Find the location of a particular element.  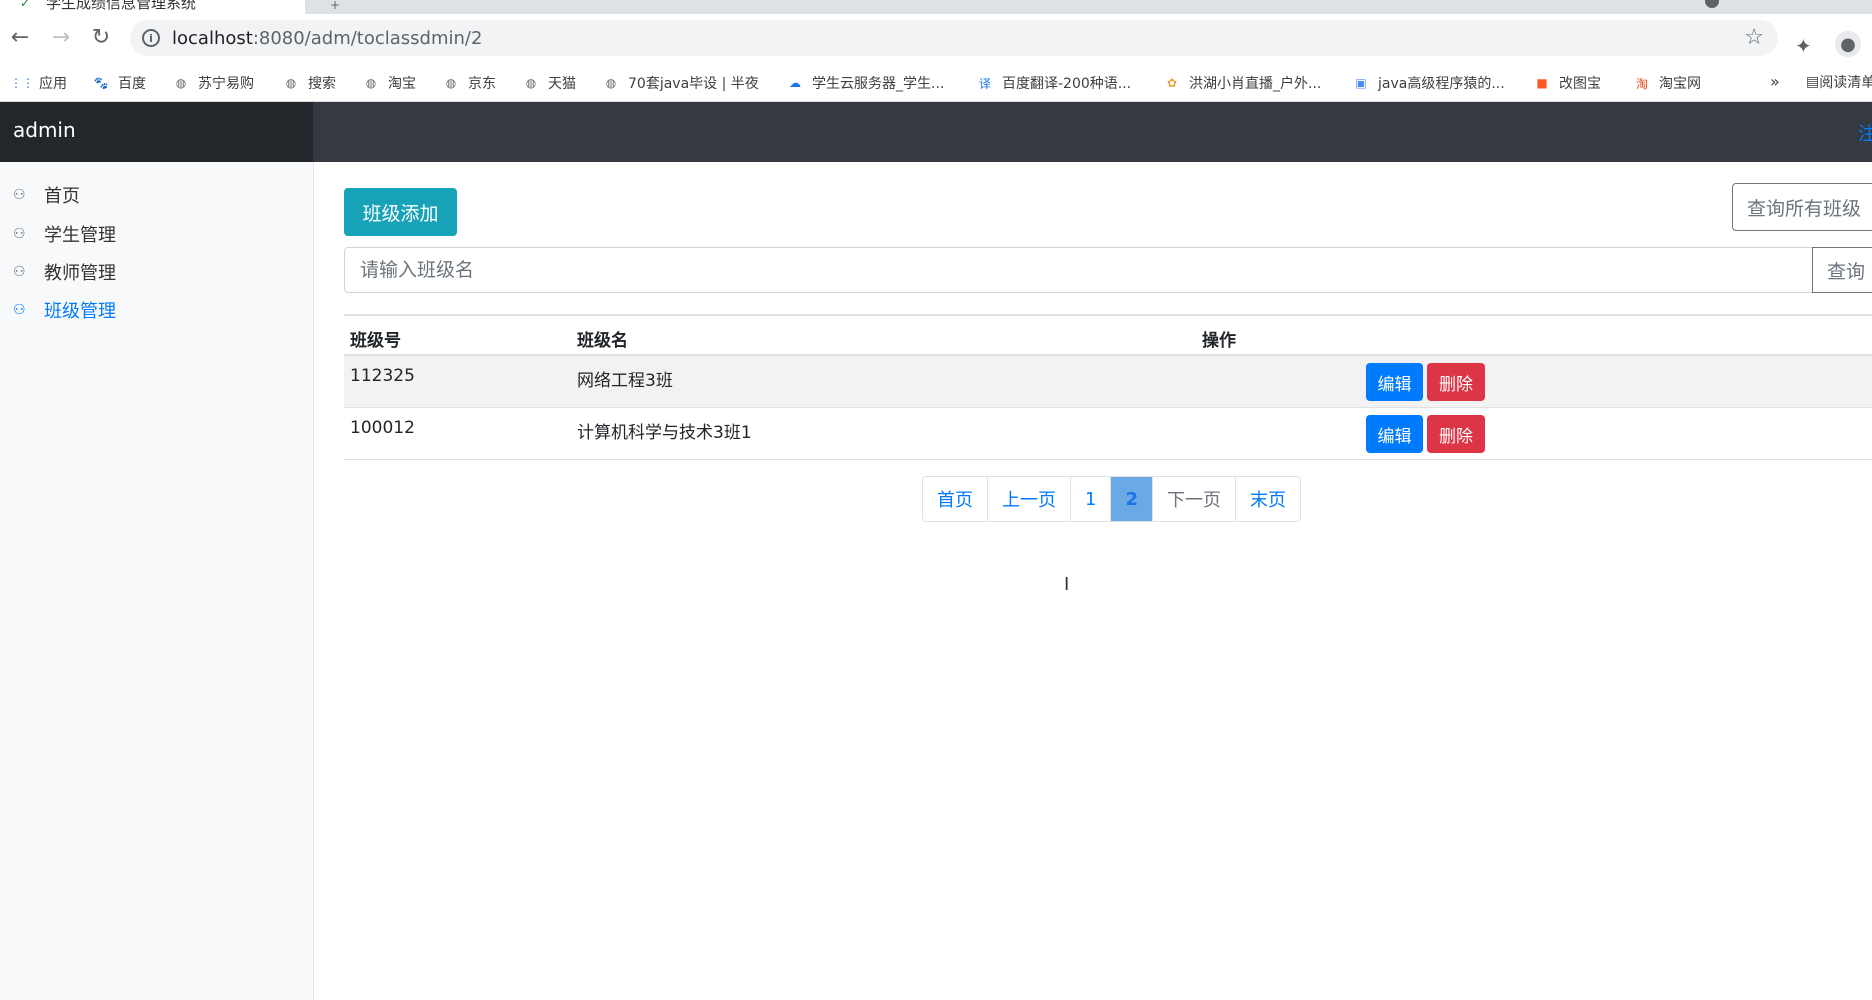

back-arrow-icon: ← is located at coordinates (20, 37).